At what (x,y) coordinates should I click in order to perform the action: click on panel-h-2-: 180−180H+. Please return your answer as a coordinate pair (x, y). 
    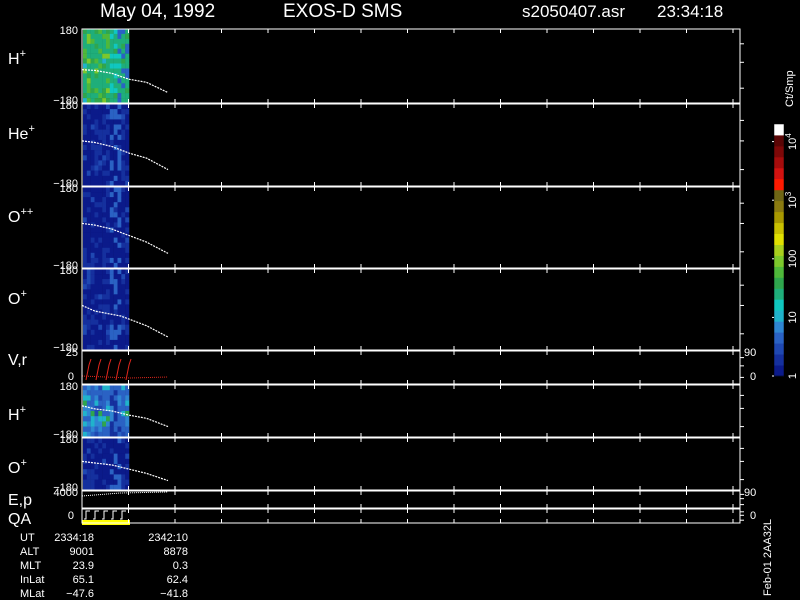
    Looking at the image, I should click on (376, 411).